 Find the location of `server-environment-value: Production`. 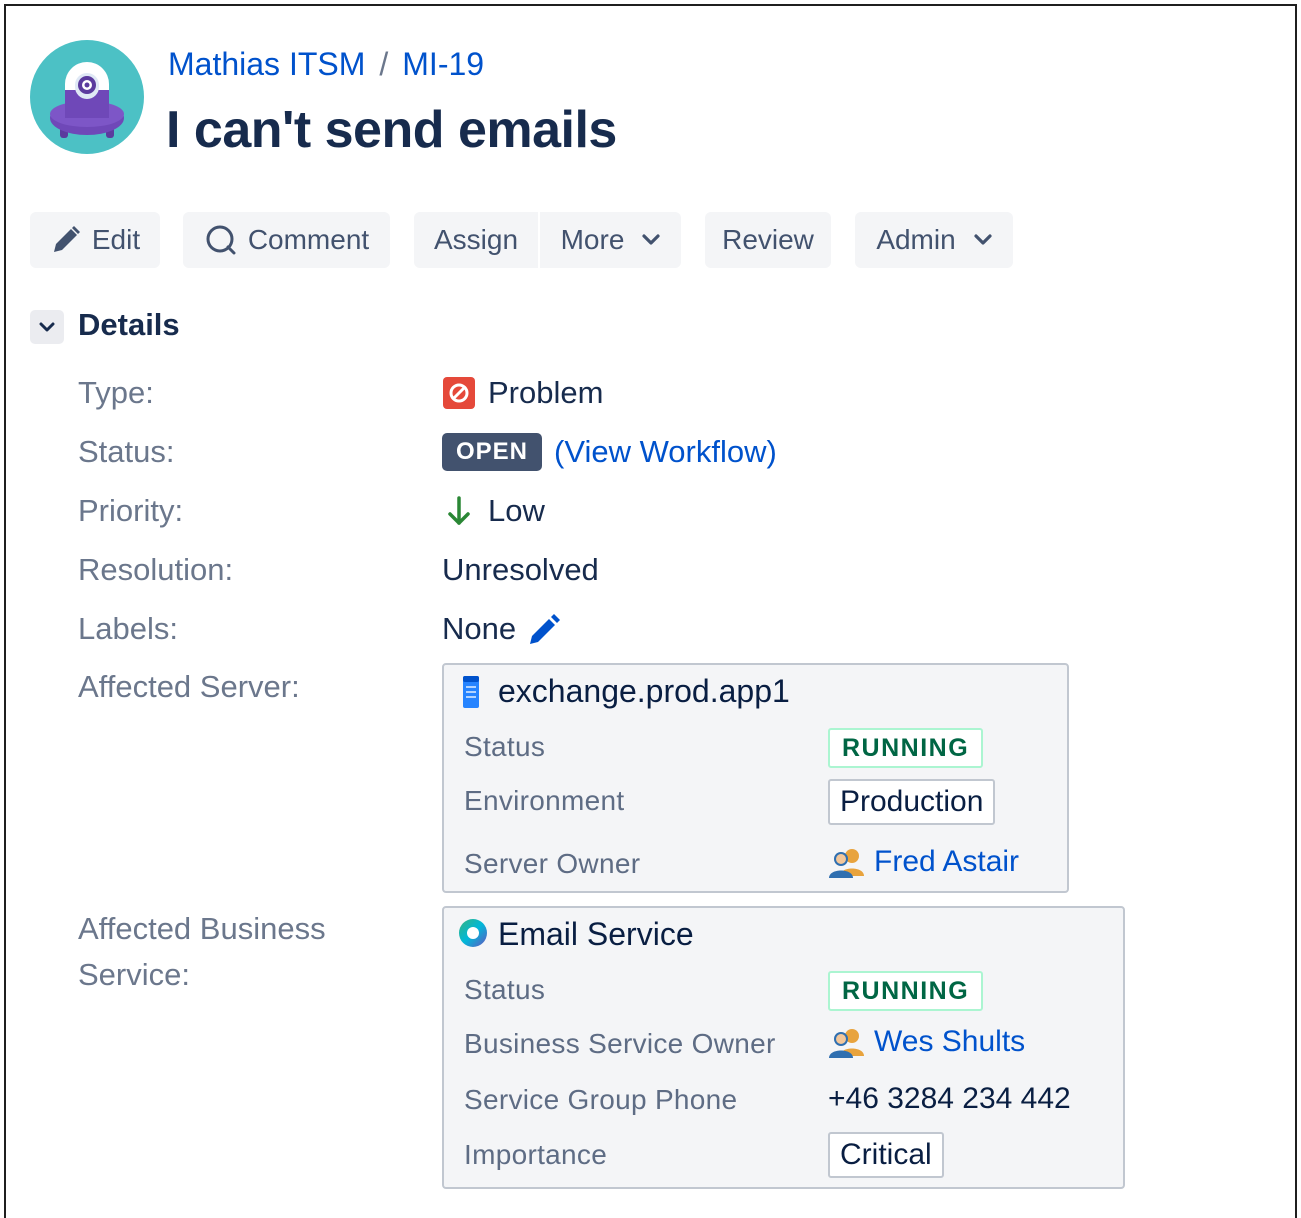

server-environment-value: Production is located at coordinates (912, 802).